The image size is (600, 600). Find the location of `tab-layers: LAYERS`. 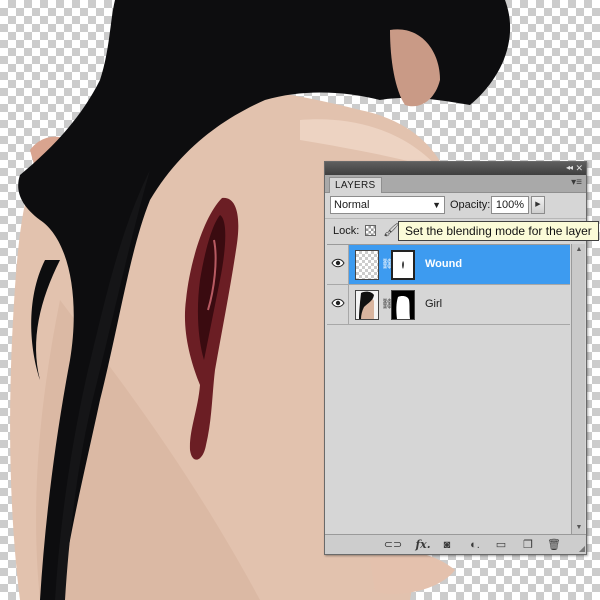

tab-layers: LAYERS is located at coordinates (355, 185).